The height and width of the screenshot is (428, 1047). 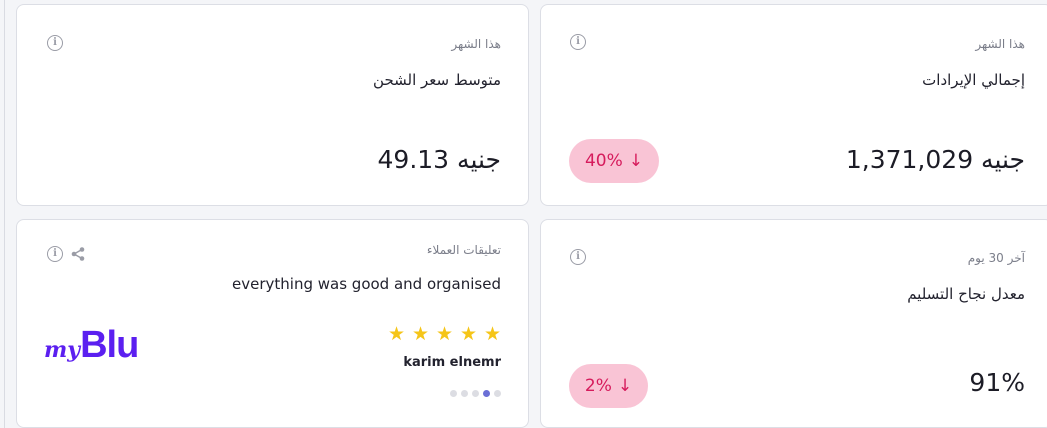 I want to click on rating-stars: ★ ★ ★ ★ ★, so click(x=445, y=334).